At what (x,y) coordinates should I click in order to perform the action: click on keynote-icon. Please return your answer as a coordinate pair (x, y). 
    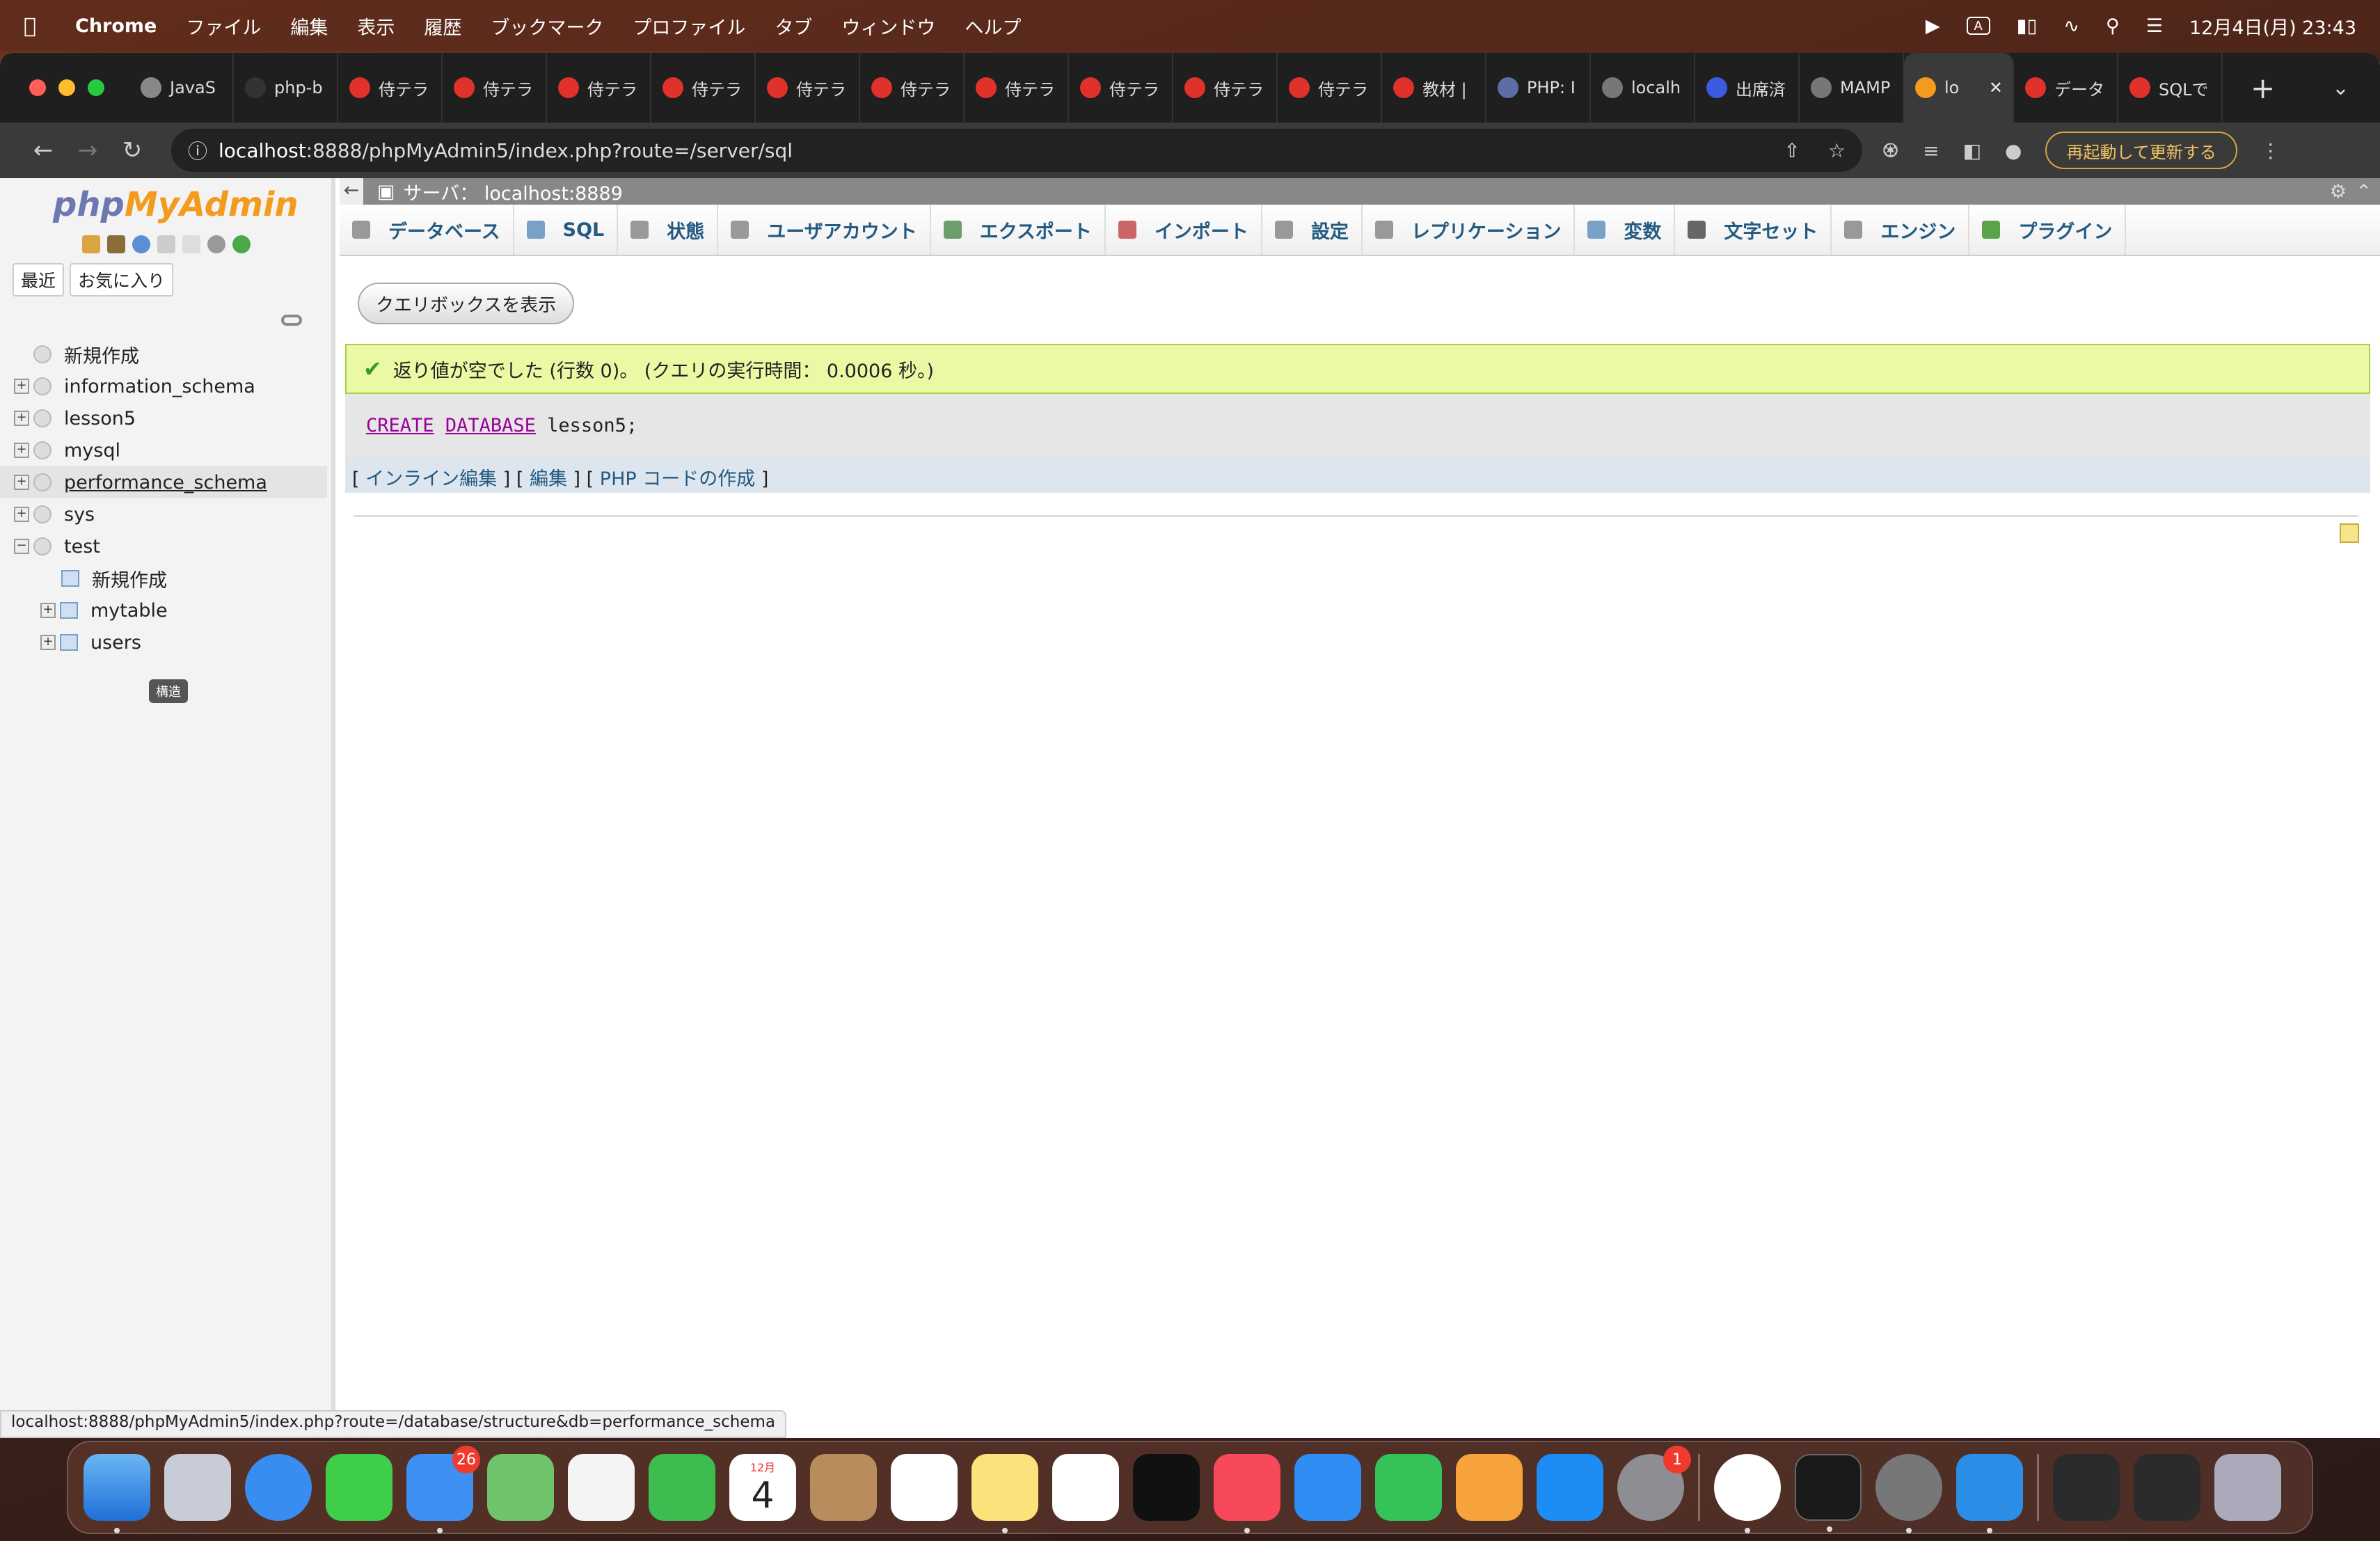
    Looking at the image, I should click on (1327, 1487).